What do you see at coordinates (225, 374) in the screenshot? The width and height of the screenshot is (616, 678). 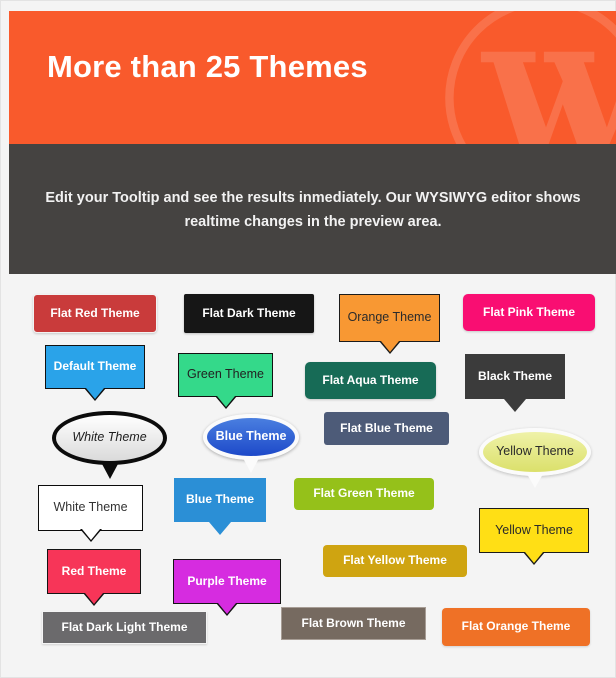 I see `tooltip-label: Green Theme` at bounding box center [225, 374].